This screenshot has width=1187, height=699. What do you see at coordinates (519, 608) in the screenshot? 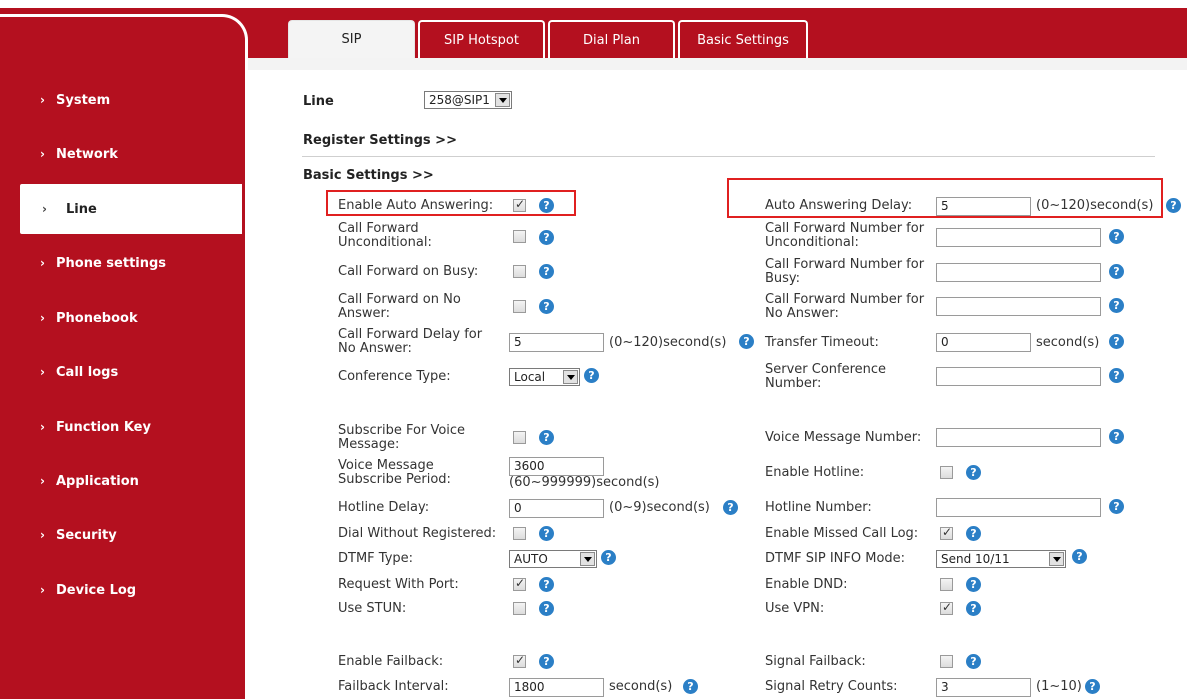
I see `use-stun-checkbox` at bounding box center [519, 608].